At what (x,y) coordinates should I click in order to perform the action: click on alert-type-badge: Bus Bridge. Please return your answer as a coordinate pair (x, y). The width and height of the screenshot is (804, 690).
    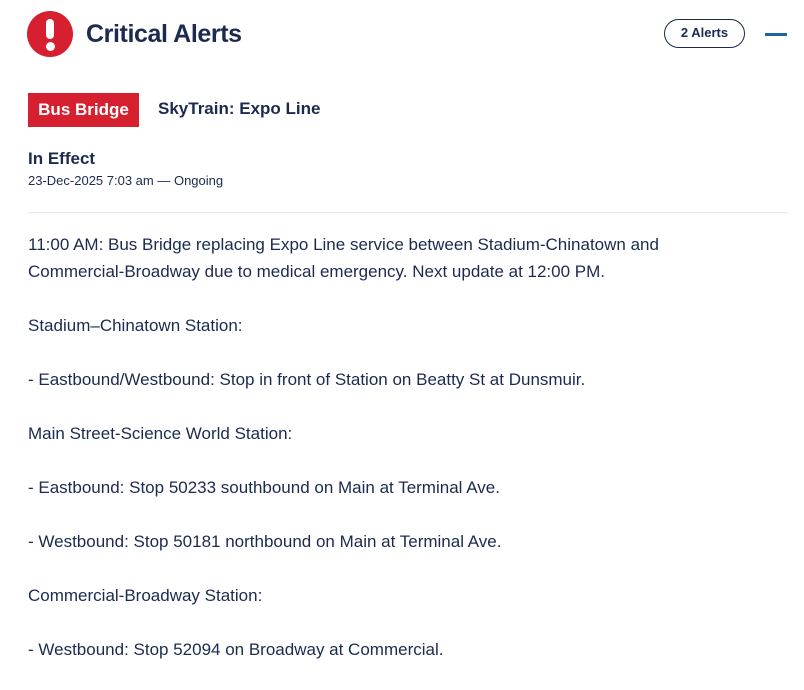
    Looking at the image, I should click on (83, 110).